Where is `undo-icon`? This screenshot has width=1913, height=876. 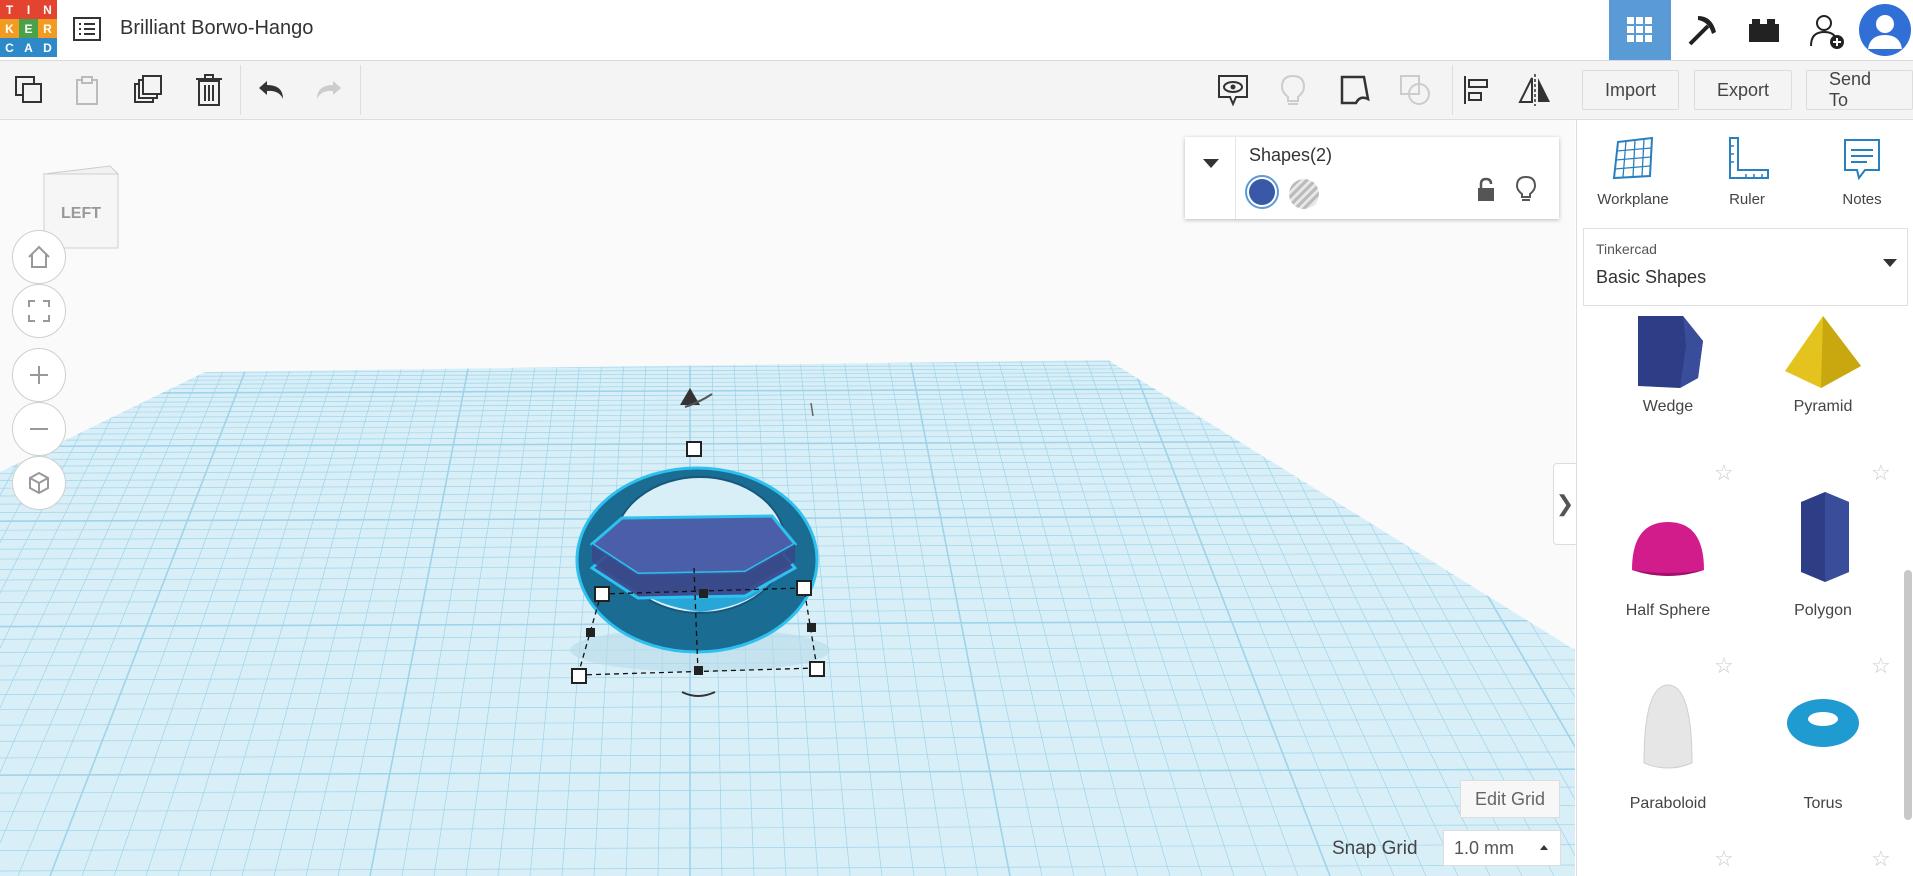
undo-icon is located at coordinates (271, 90).